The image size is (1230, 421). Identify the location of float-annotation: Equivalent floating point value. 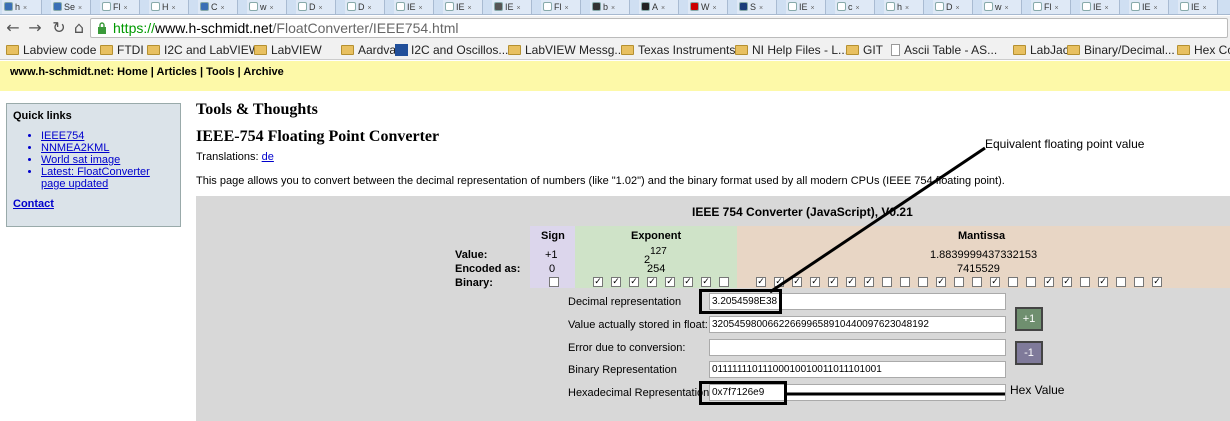
(1065, 144).